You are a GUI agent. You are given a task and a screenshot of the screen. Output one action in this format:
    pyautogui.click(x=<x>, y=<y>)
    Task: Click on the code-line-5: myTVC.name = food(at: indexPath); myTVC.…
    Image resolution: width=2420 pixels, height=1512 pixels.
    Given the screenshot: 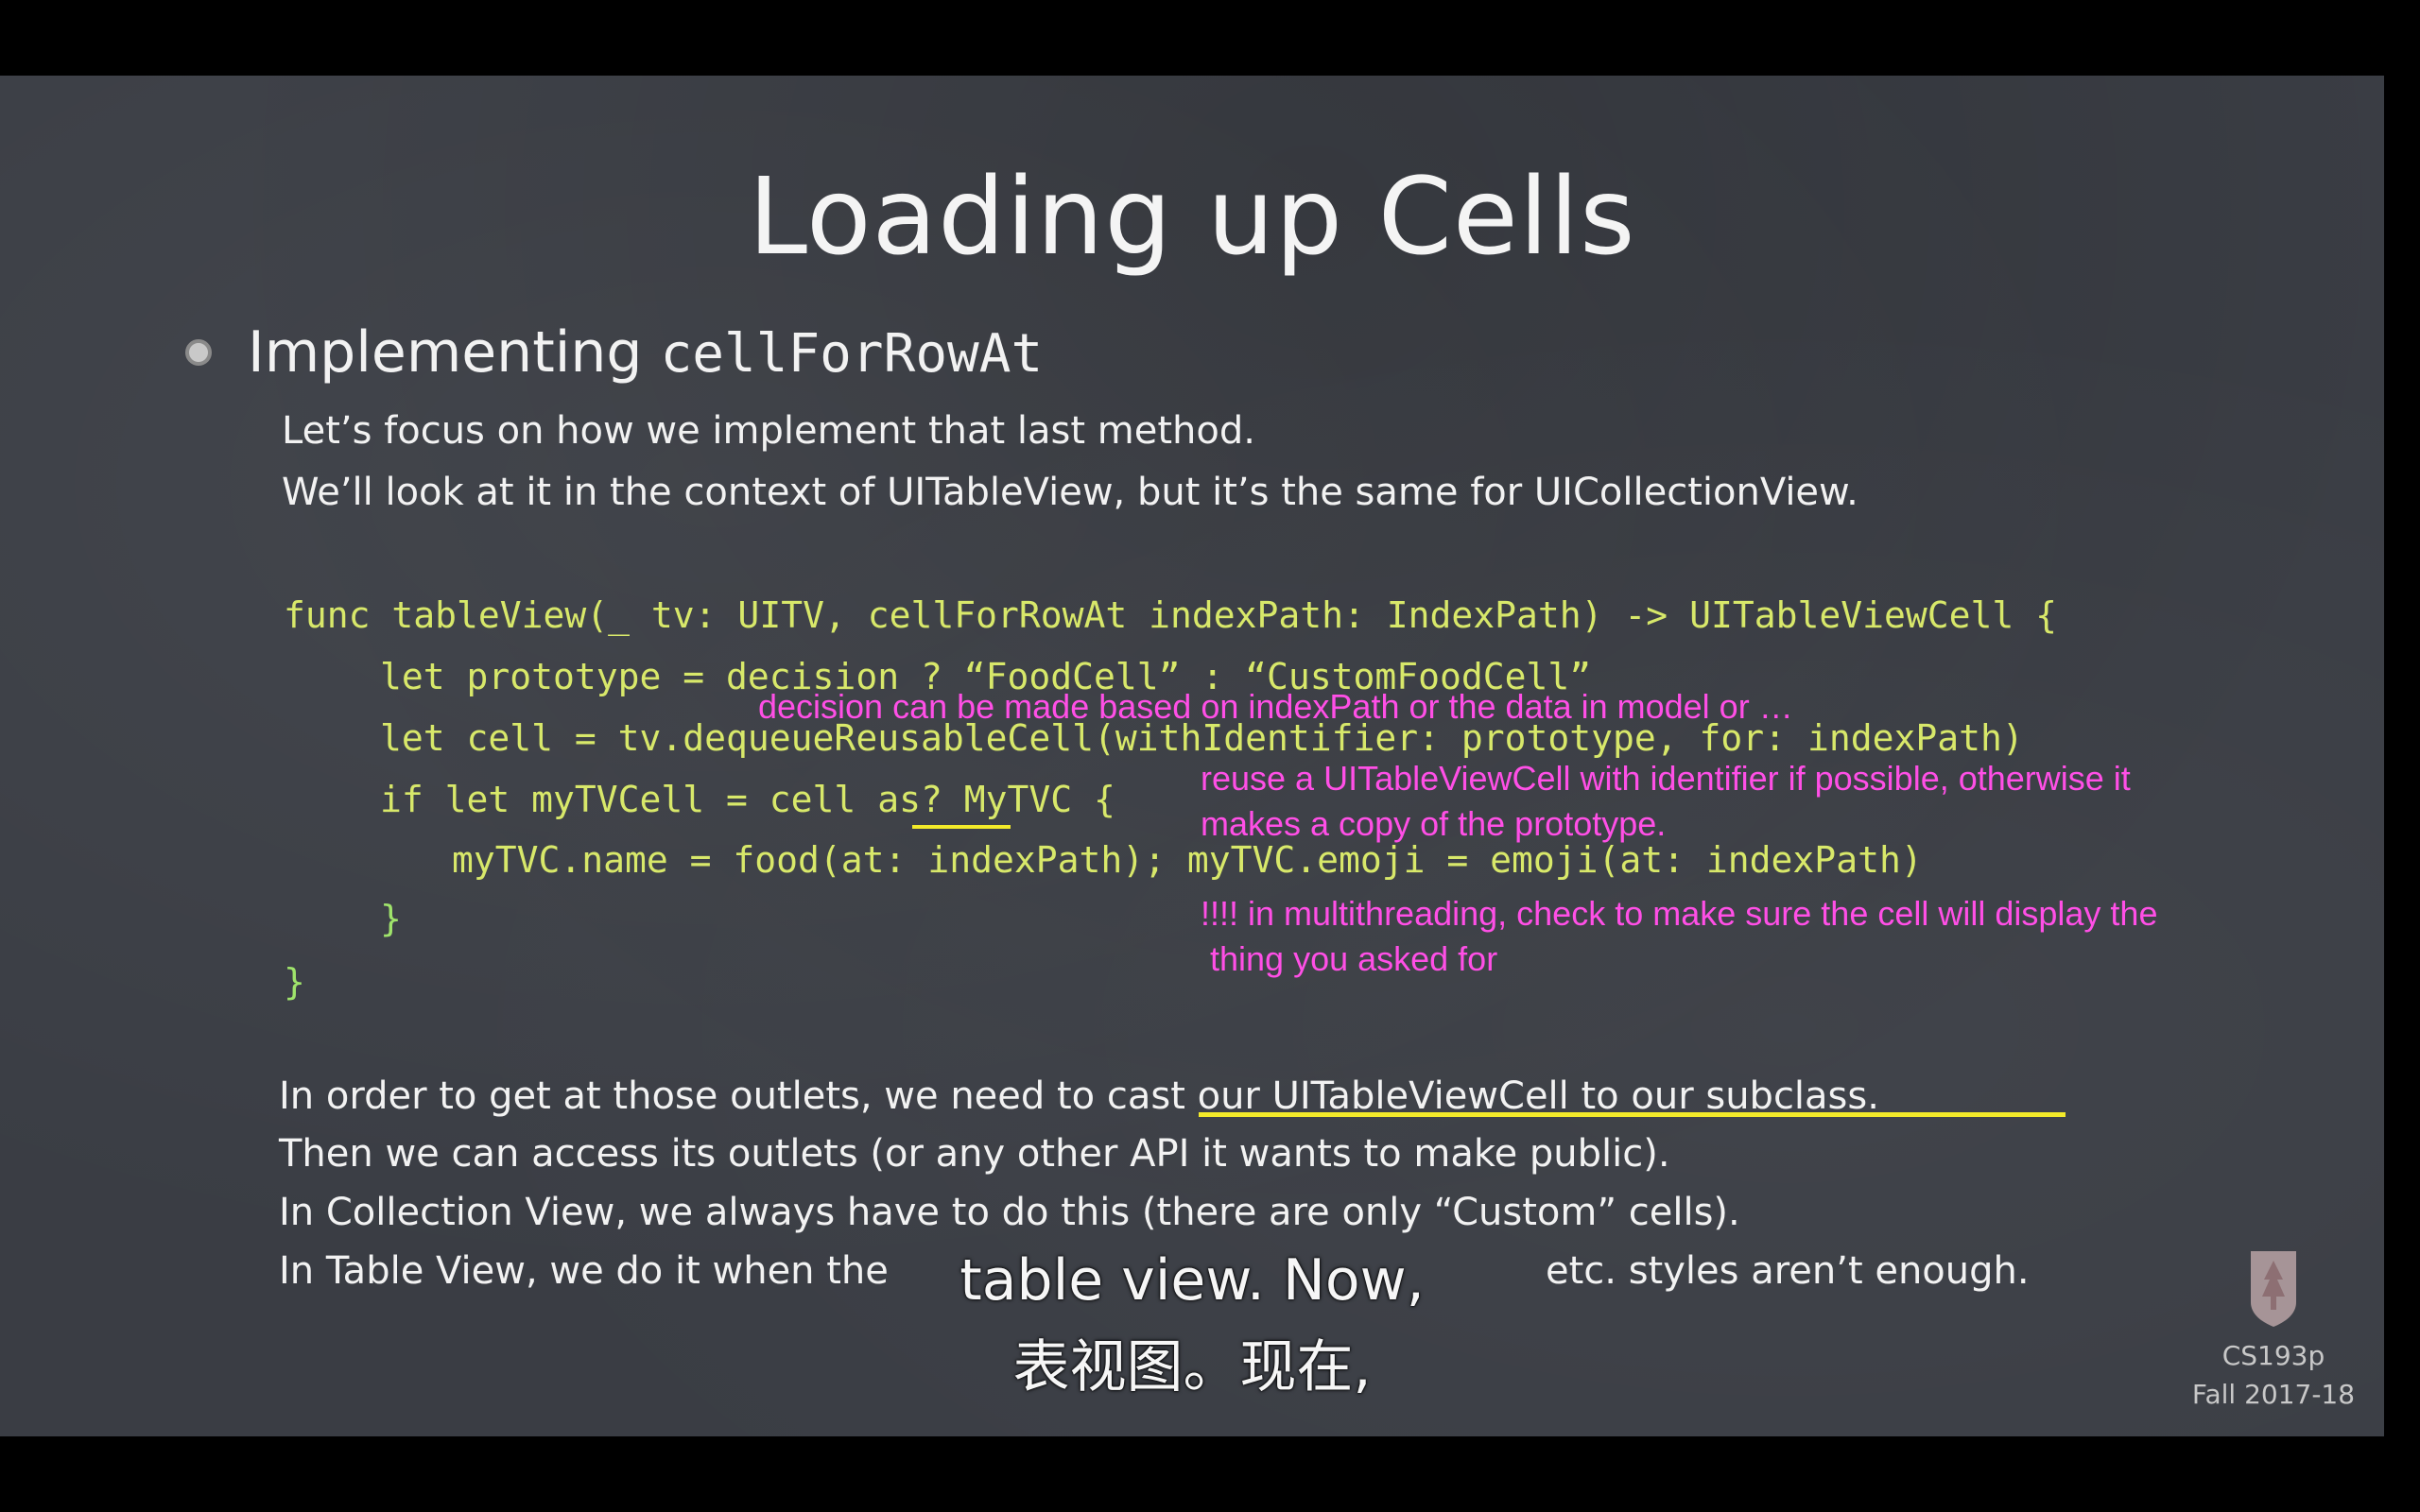 What is the action you would take?
    pyautogui.click(x=1187, y=860)
    